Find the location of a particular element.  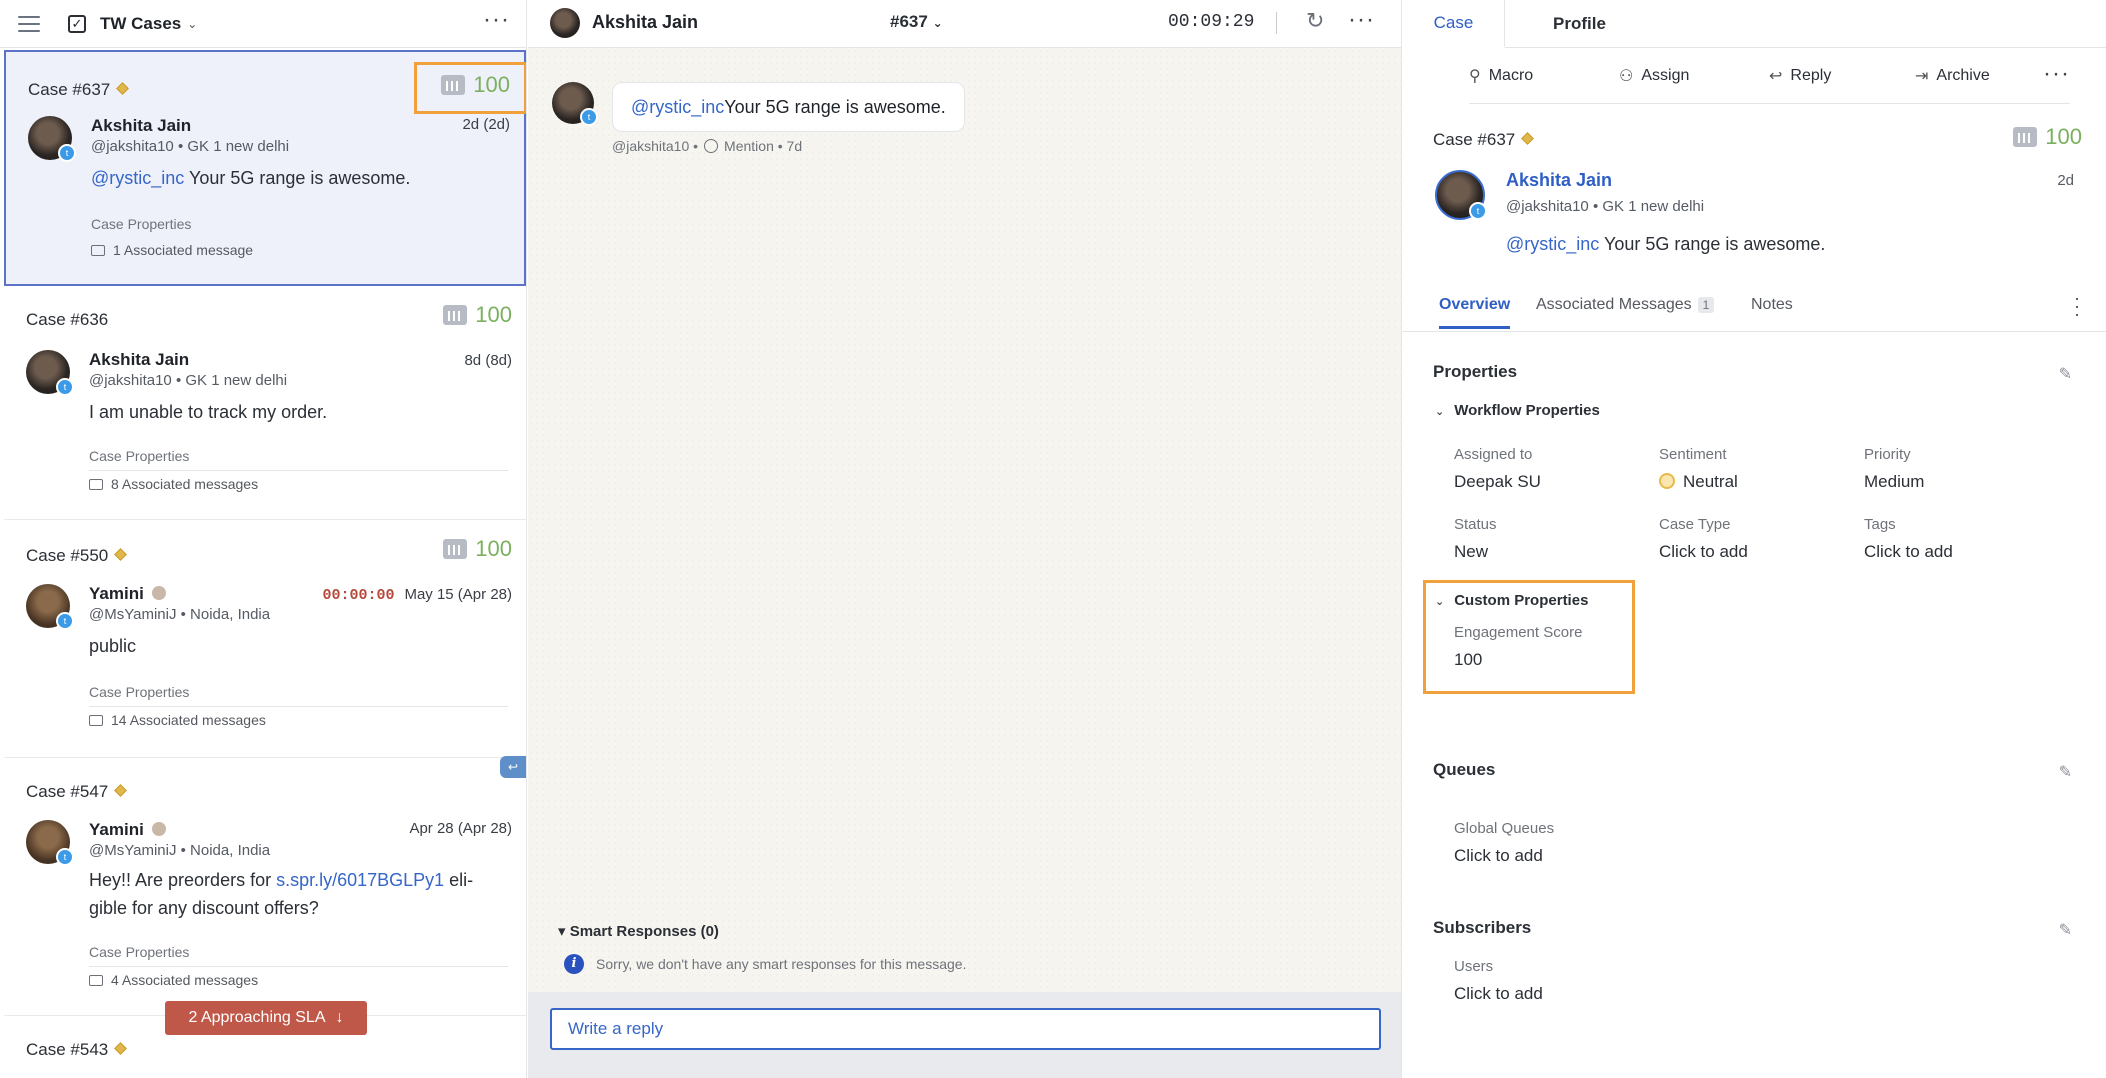

priority-value: Medium is located at coordinates (1894, 482).